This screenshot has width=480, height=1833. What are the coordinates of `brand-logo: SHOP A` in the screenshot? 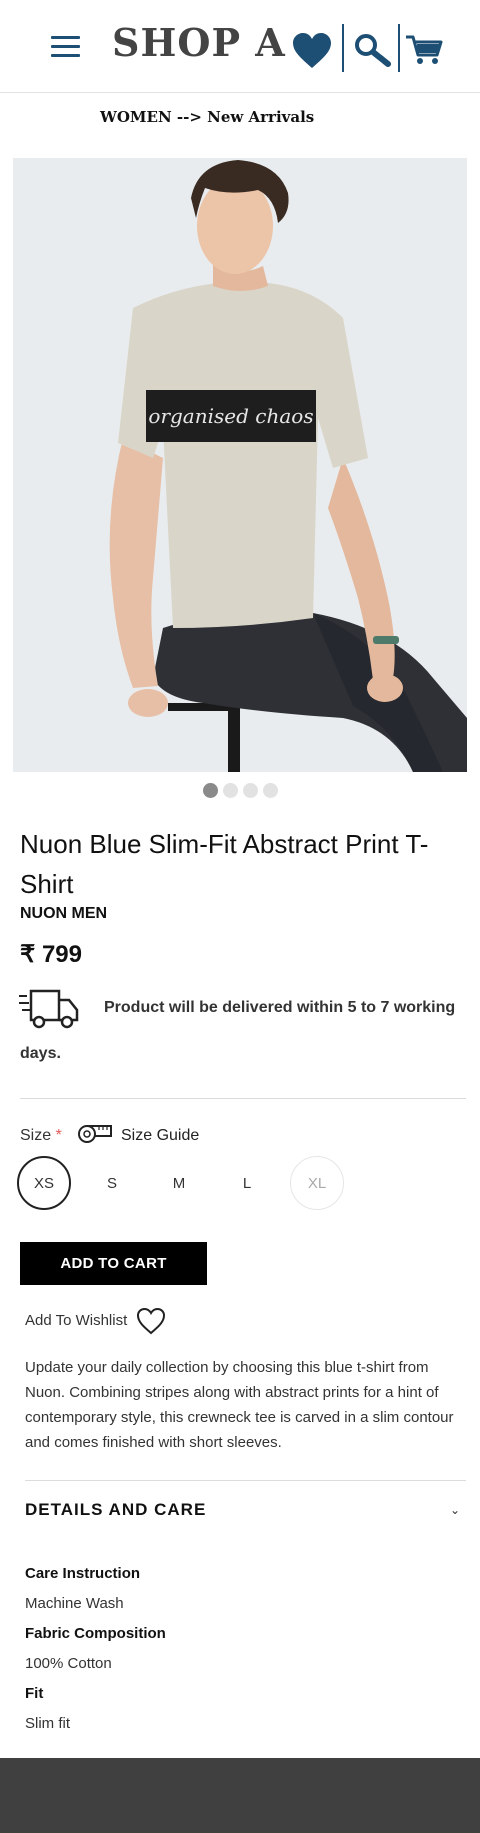 It's located at (199, 42).